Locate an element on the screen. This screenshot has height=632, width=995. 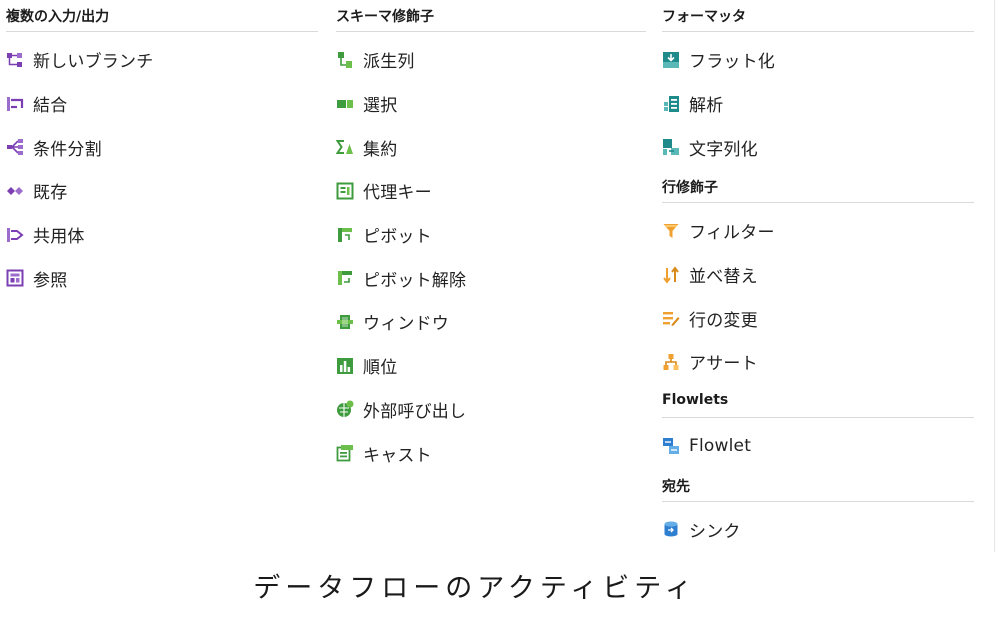
cast-icon is located at coordinates (345, 453).